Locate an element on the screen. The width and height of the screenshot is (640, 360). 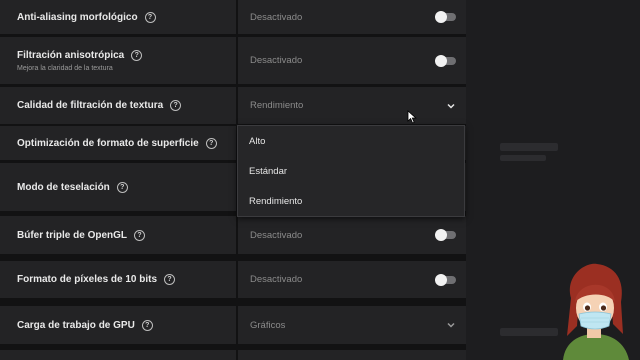
setting-label: Formato de píxeles de 10 bits is located at coordinates (87, 279).